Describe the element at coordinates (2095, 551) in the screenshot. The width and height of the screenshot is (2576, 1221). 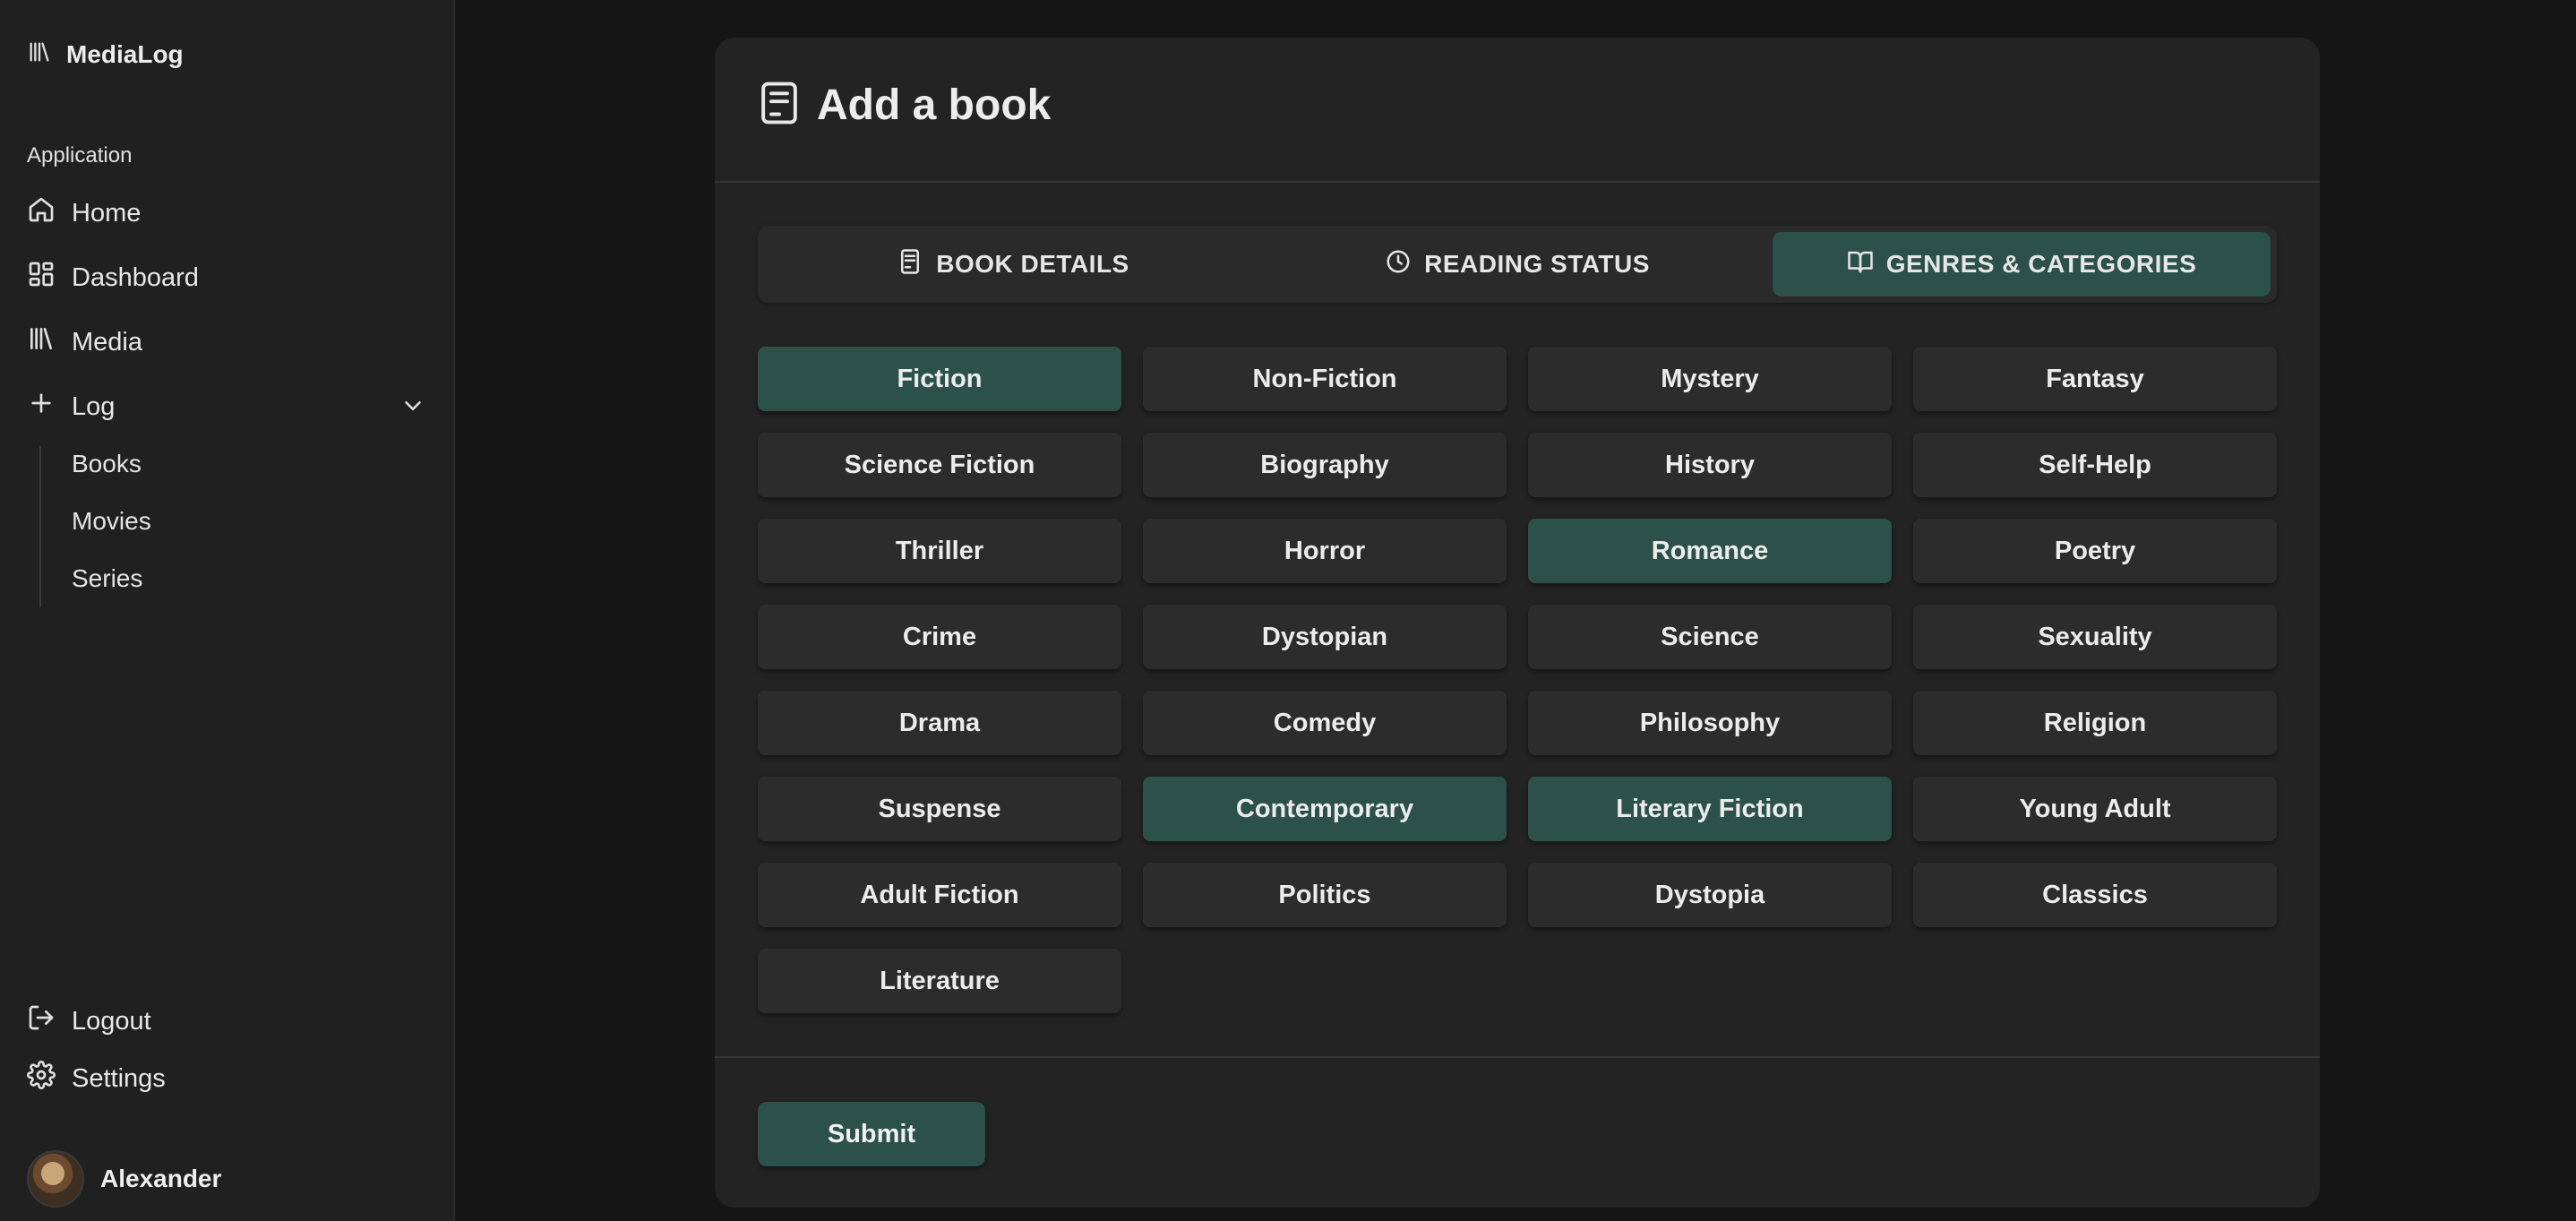
I see `genre-chip: Poetry` at that location.